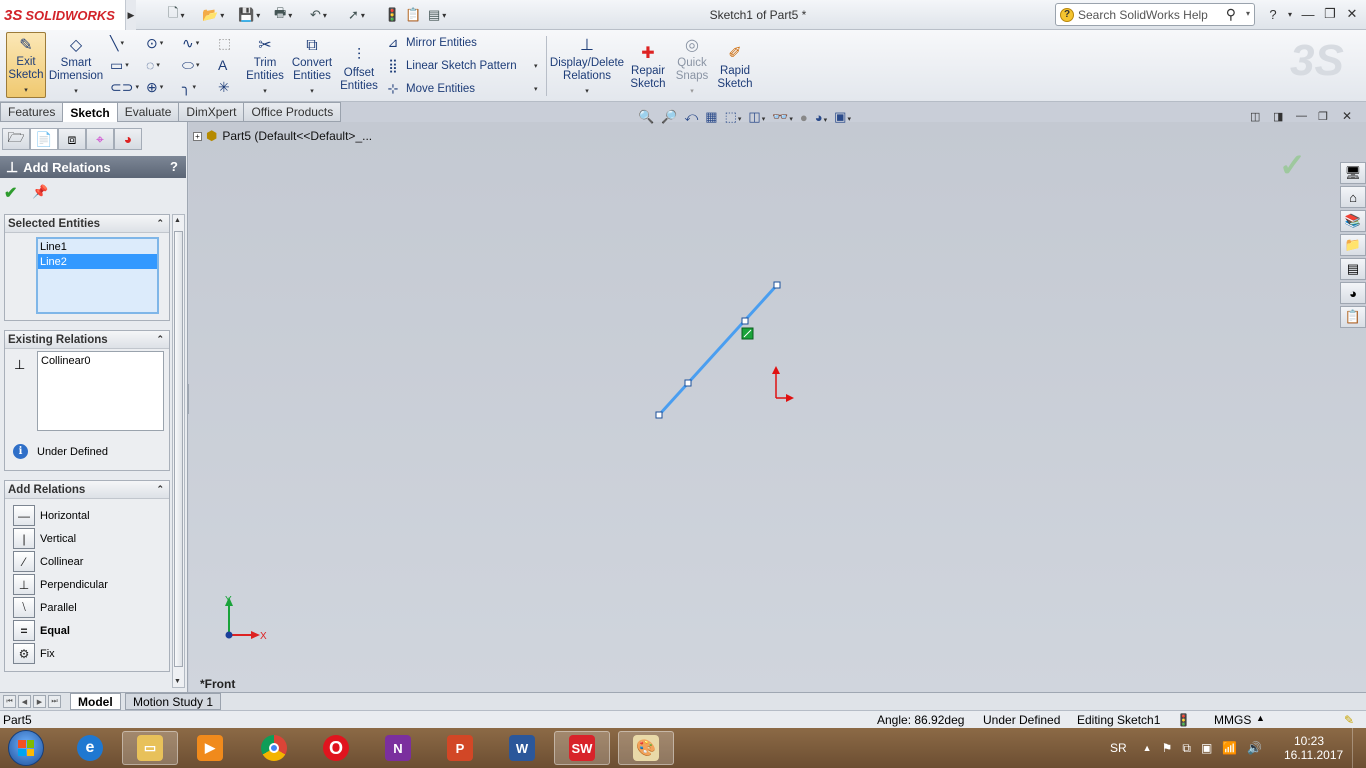  Describe the element at coordinates (1353, 197) in the screenshot. I see `home-icon: ⌂` at that location.